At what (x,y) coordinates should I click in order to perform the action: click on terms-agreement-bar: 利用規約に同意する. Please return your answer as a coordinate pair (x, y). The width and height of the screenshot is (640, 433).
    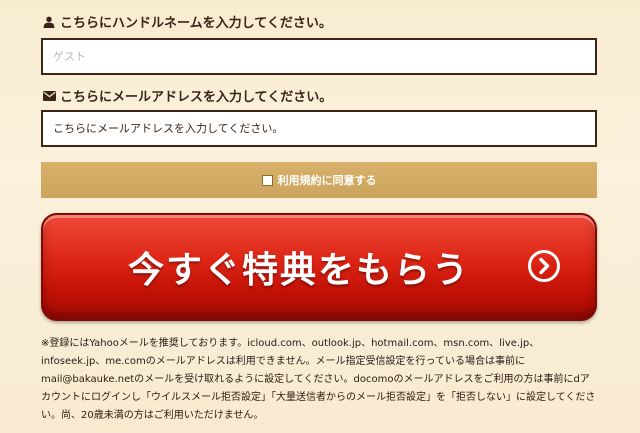
    Looking at the image, I should click on (319, 180).